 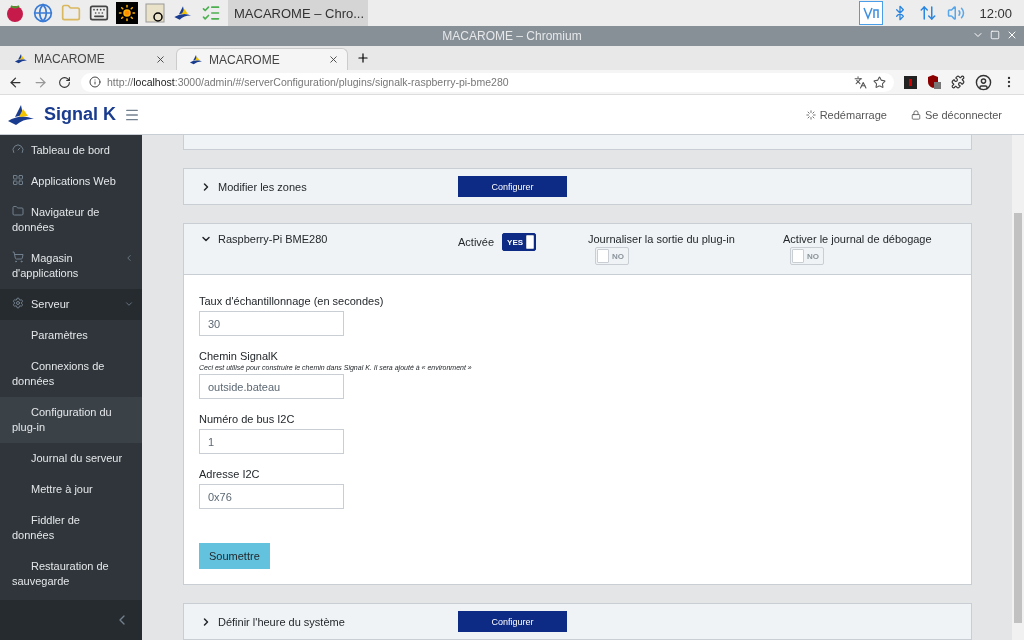 What do you see at coordinates (934, 82) in the screenshot?
I see `shield-icon` at bounding box center [934, 82].